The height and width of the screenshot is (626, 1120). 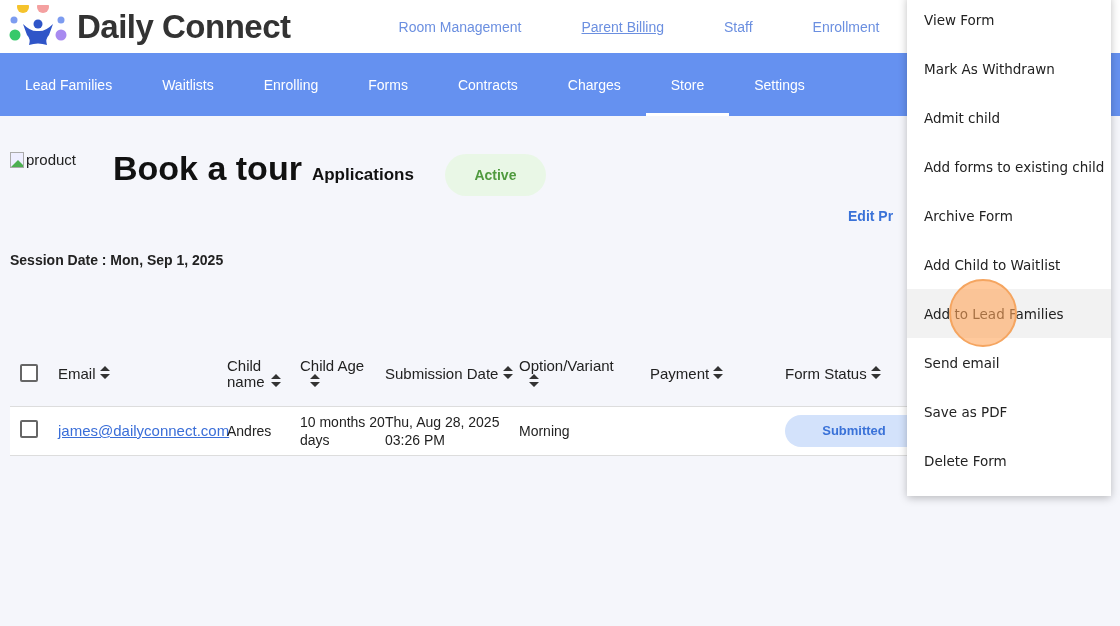 I want to click on column-header: Payment, so click(x=680, y=374).